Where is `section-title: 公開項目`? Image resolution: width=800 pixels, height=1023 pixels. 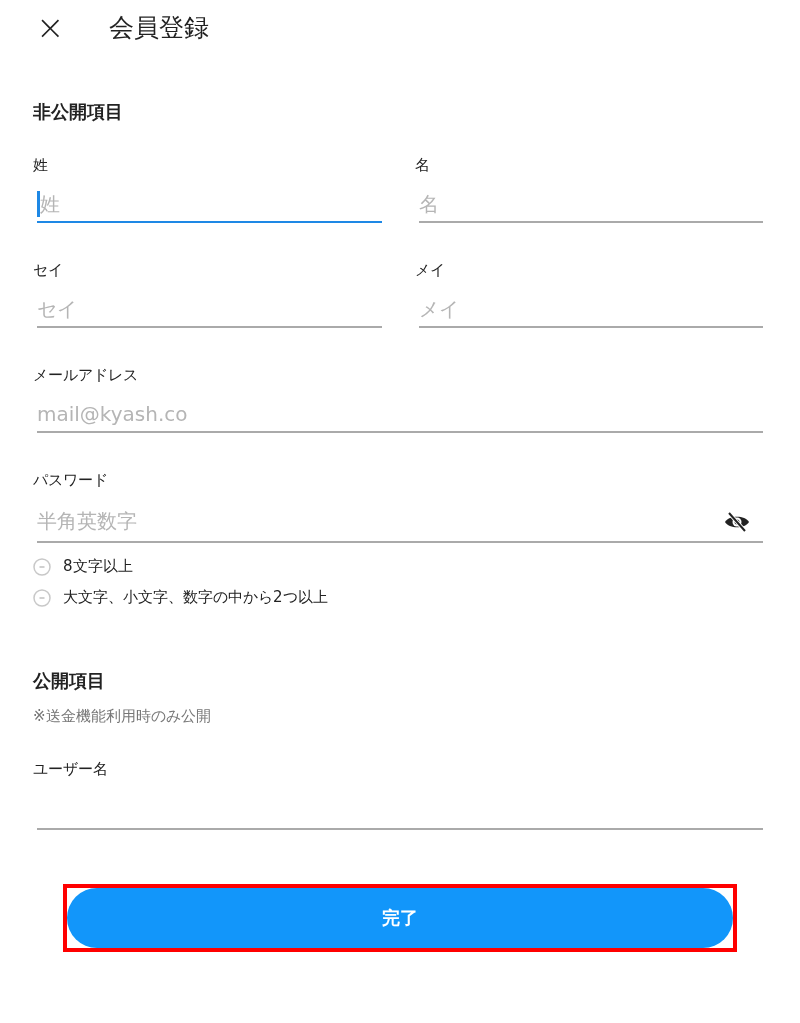
section-title: 公開項目 is located at coordinates (69, 681).